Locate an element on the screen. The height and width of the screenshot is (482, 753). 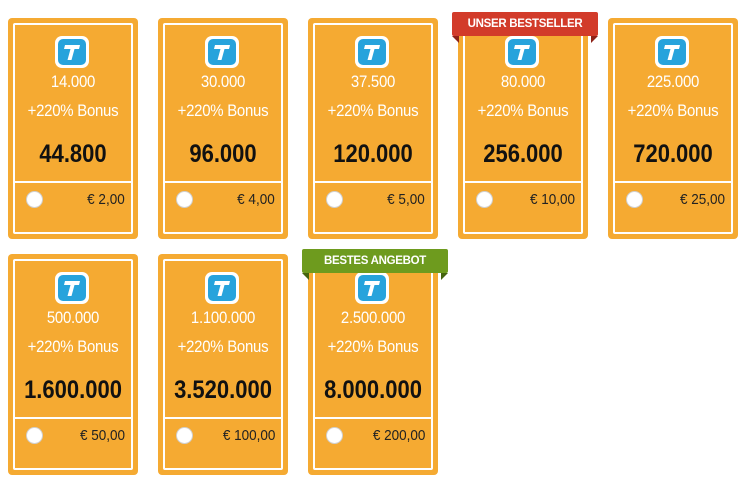
package-card-6: 500.000 +220% Bonus 1.600.000 € 50,00 is located at coordinates (73, 364).